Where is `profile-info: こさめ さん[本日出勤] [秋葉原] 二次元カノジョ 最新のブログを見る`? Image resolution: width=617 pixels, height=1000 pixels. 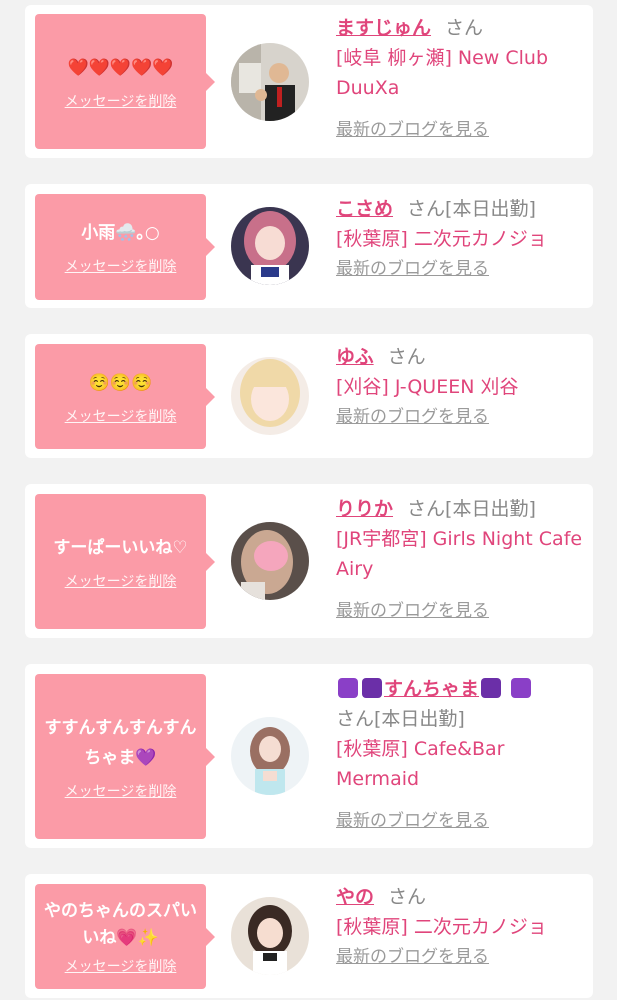
profile-info: こさめ さん[本日出勤] [秋葉原] 二次元カノジョ 最新のブログを見る is located at coordinates (461, 239).